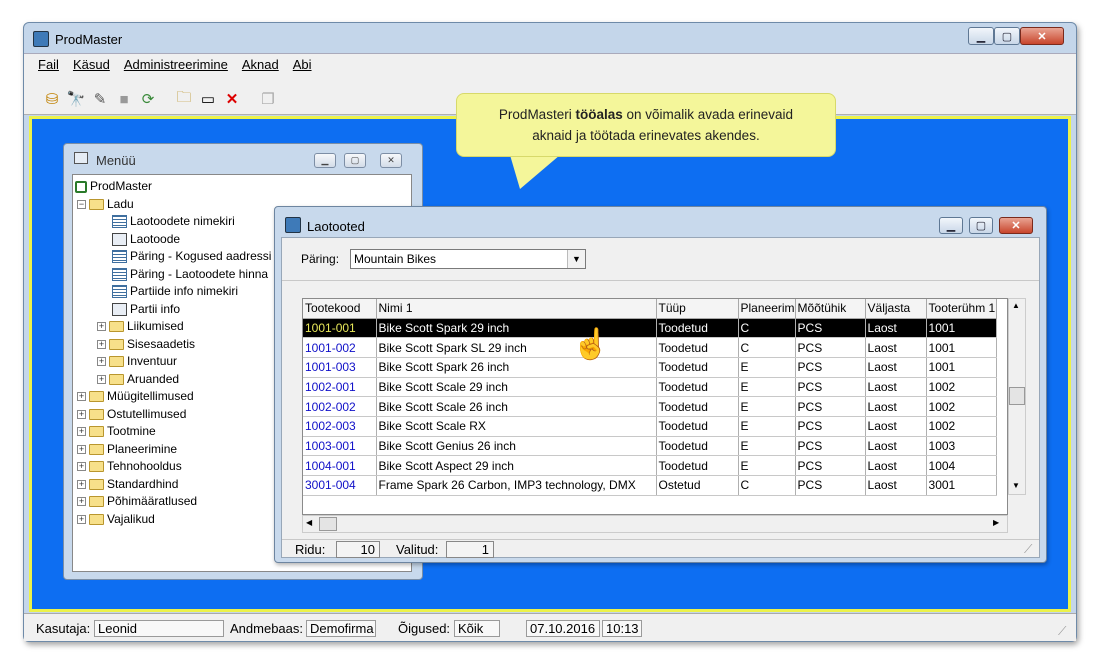 The width and height of the screenshot is (1098, 664). I want to click on tree-item: + Tehnohooldus, so click(129, 466).